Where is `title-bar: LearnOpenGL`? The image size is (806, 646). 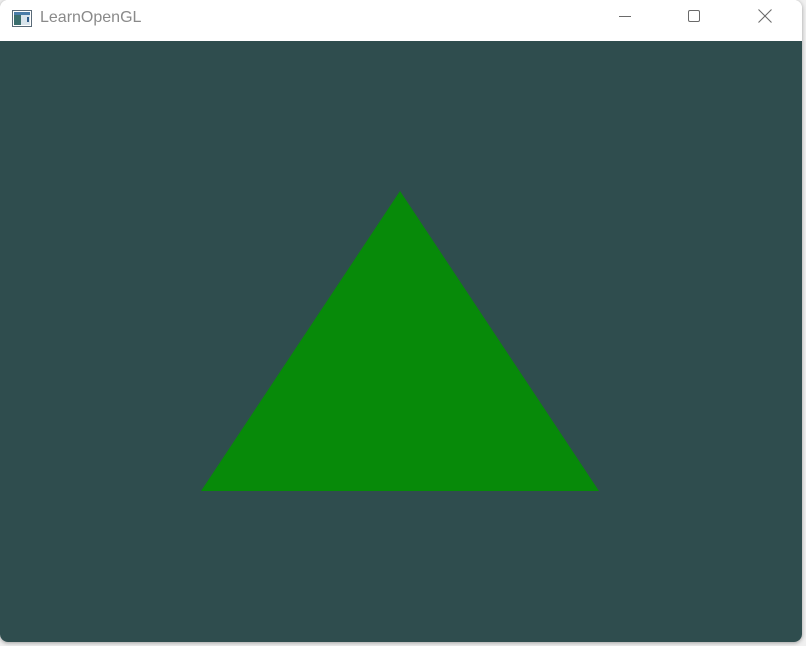
title-bar: LearnOpenGL is located at coordinates (401, 20).